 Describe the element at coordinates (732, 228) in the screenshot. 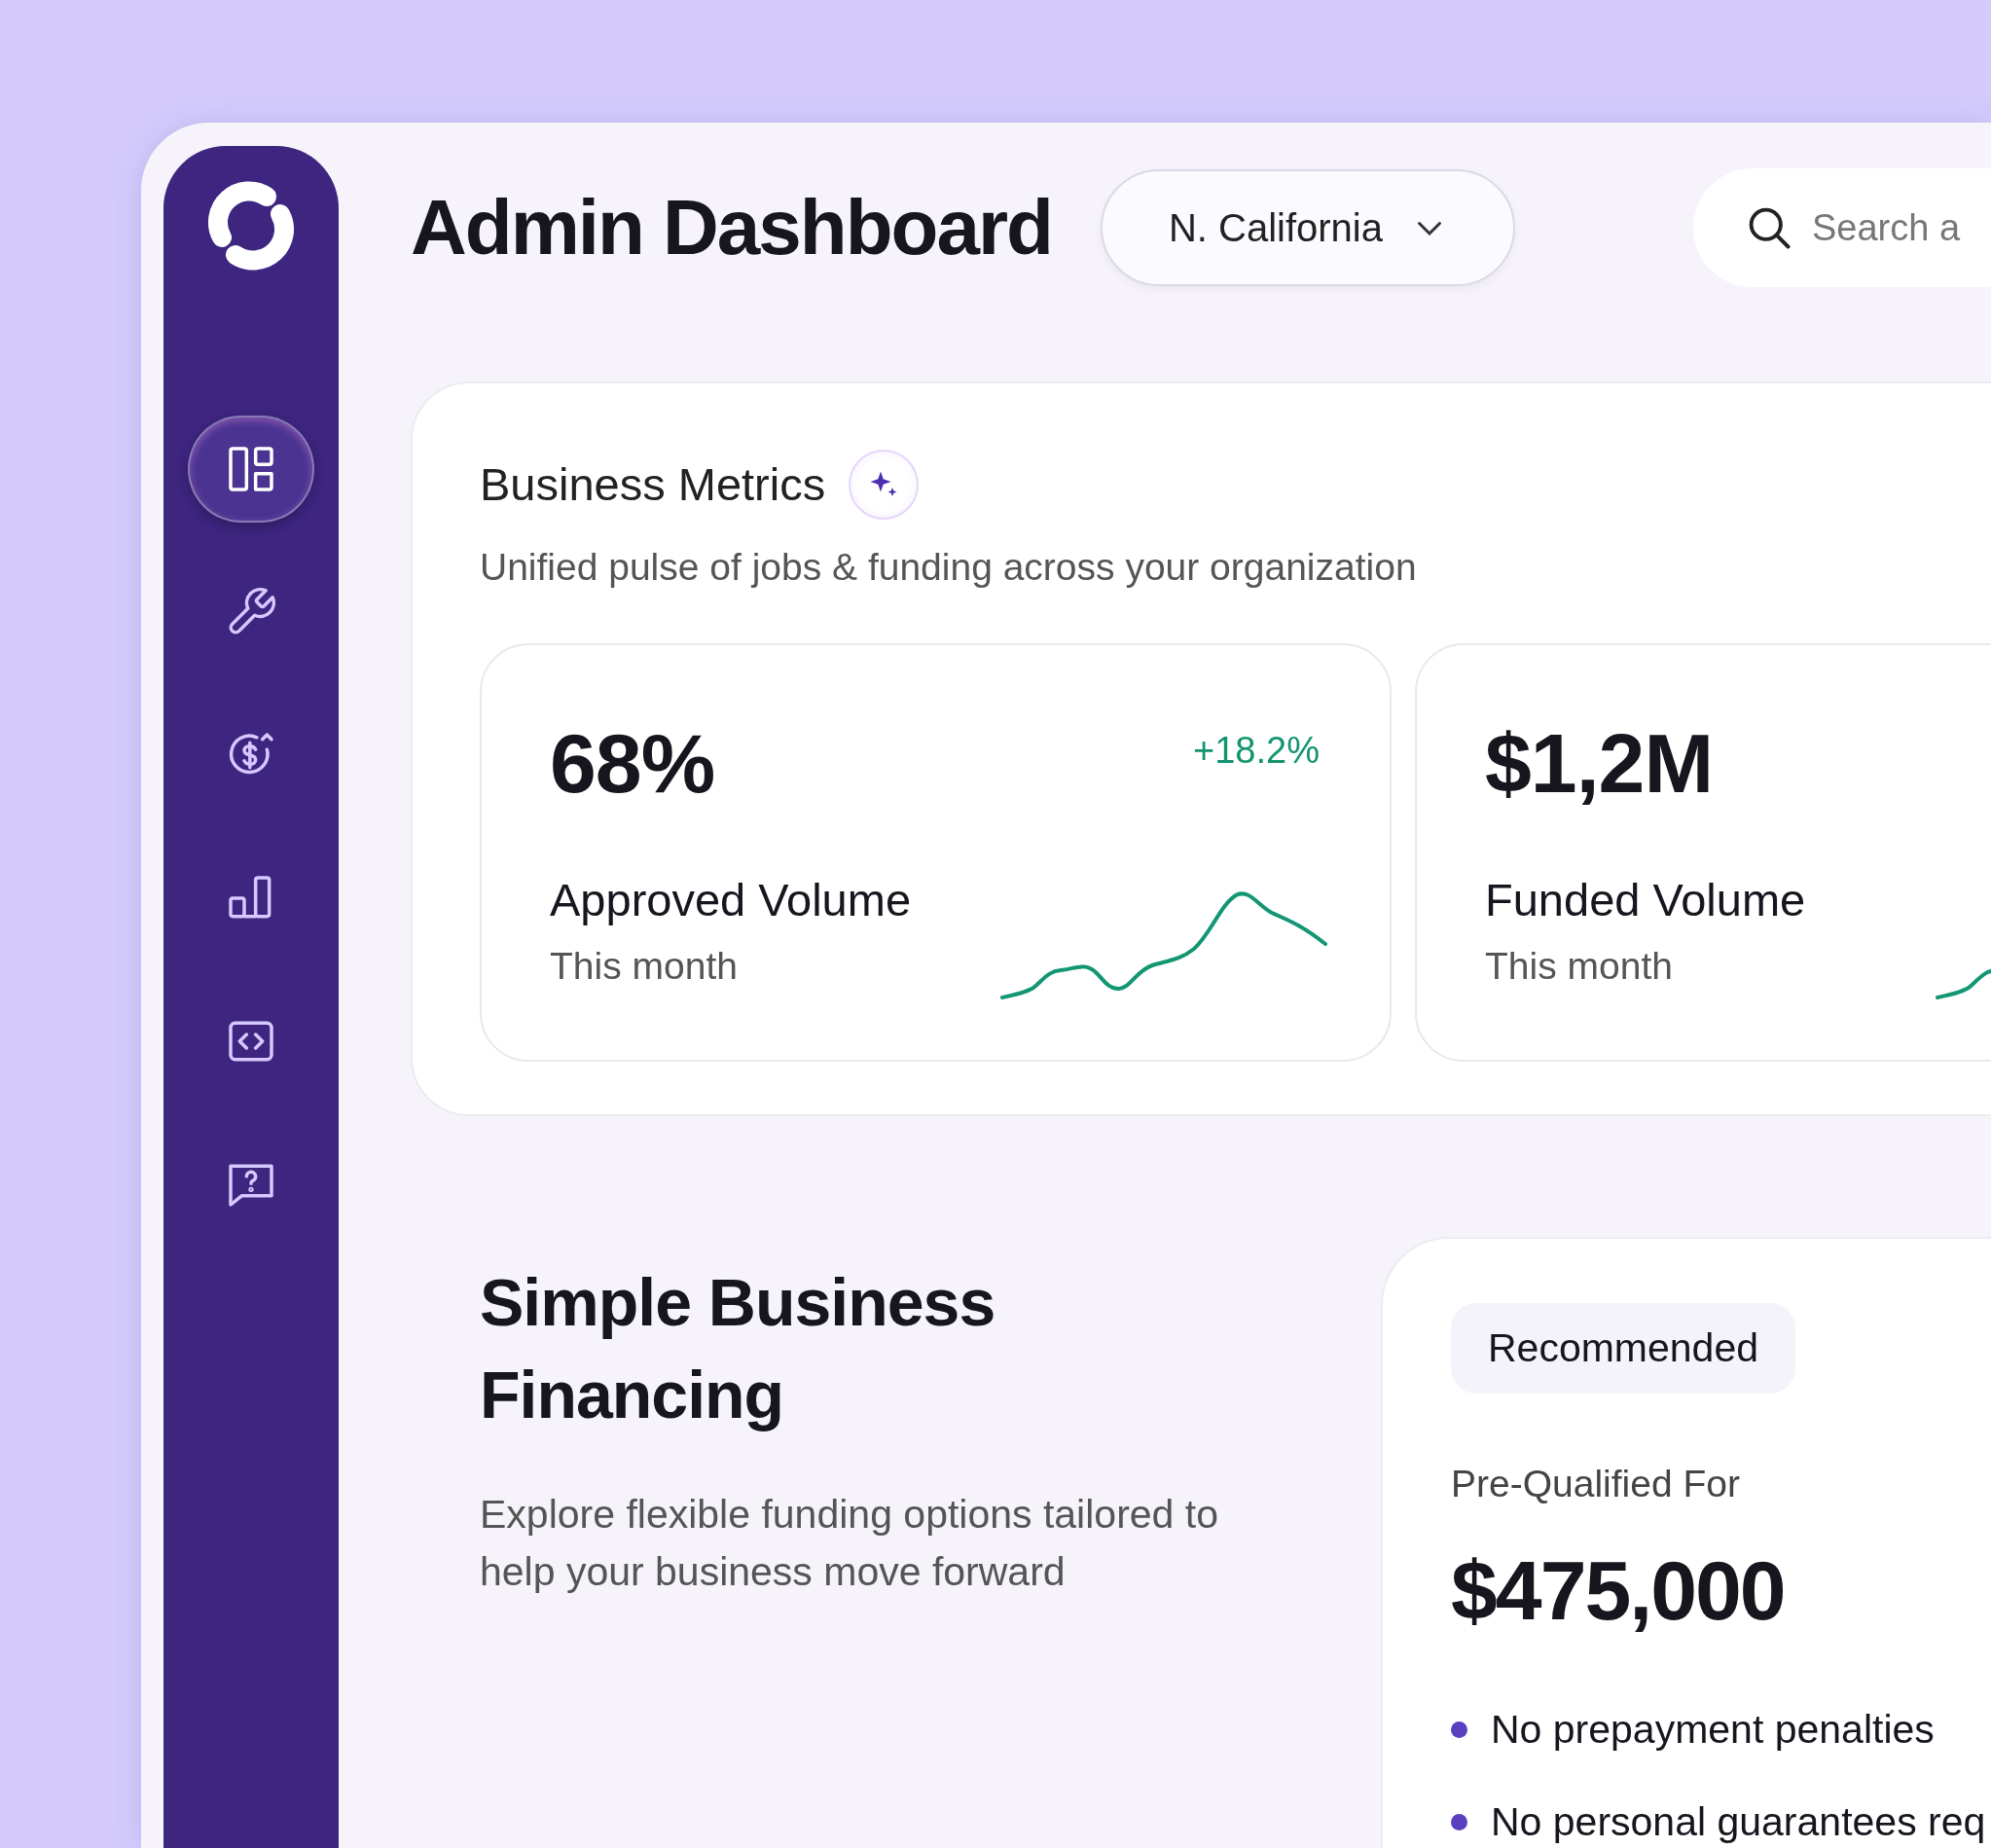

I see `page-title: Admin Dashboard` at that location.